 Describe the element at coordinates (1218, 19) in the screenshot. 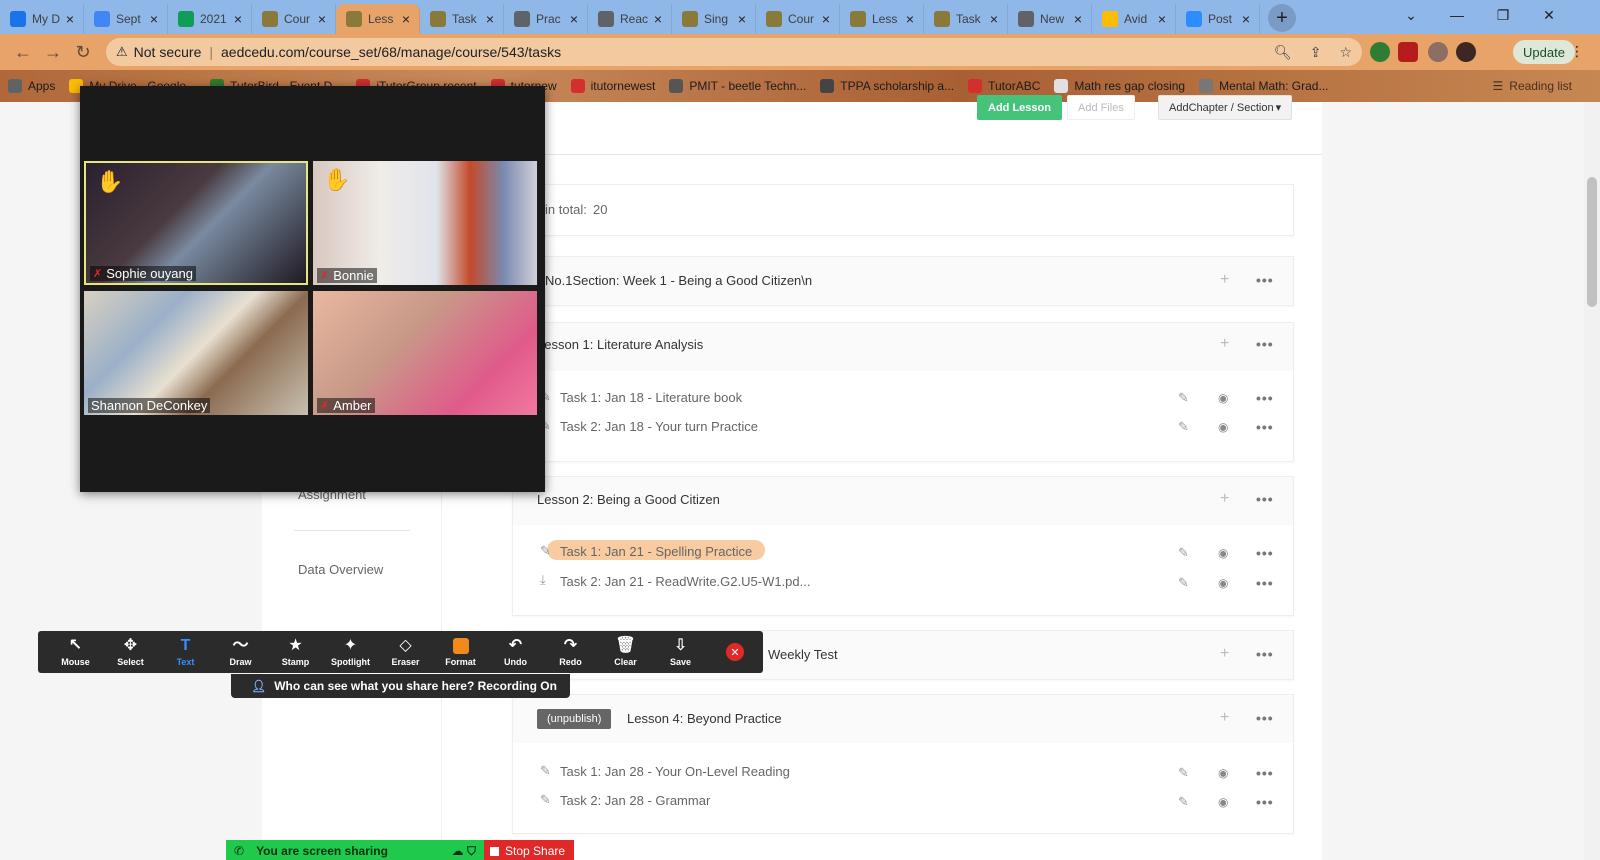

I see `browser-tab: Post ×` at that location.